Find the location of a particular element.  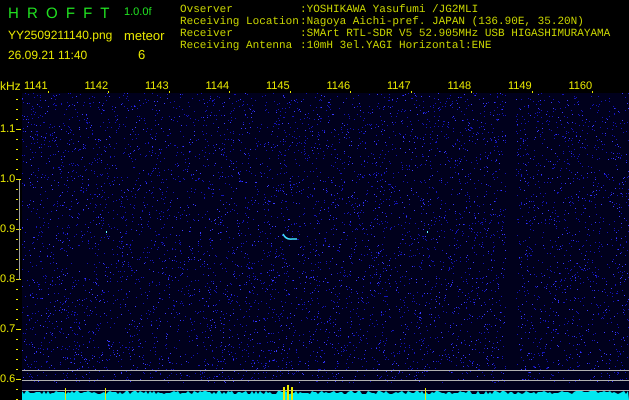

app-title: H R O F F T is located at coordinates (60, 14).